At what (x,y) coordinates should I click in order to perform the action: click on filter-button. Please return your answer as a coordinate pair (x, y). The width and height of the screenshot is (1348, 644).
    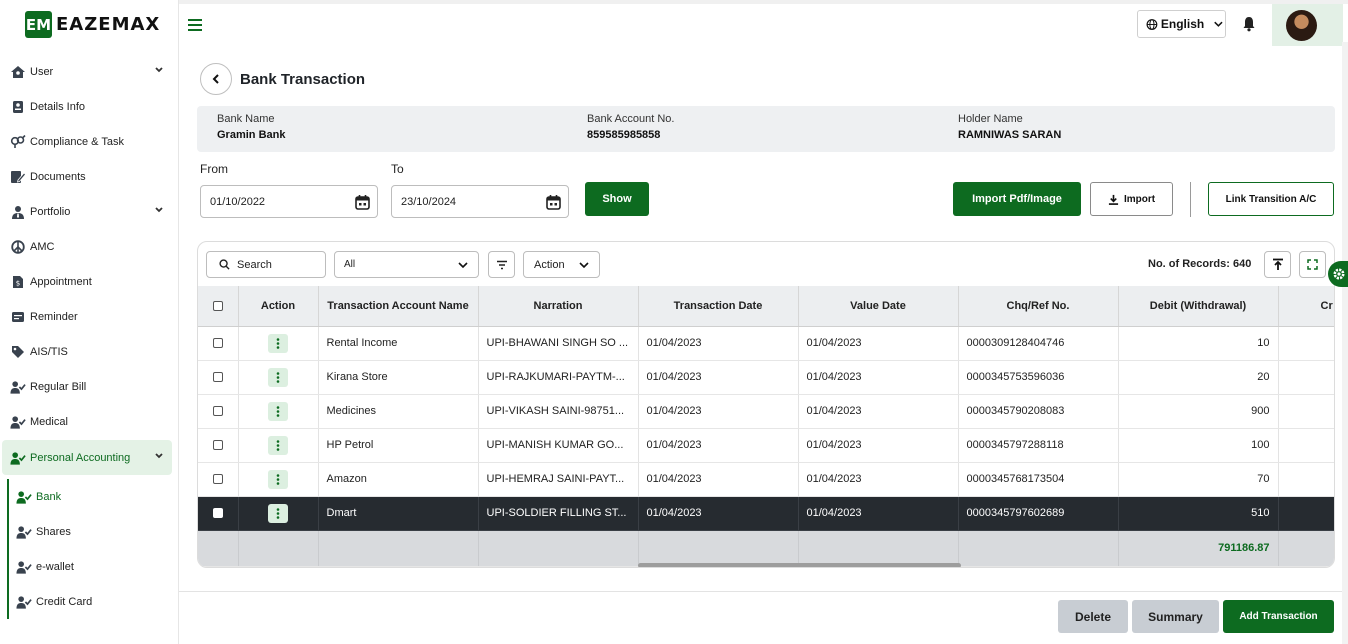
    Looking at the image, I should click on (501, 264).